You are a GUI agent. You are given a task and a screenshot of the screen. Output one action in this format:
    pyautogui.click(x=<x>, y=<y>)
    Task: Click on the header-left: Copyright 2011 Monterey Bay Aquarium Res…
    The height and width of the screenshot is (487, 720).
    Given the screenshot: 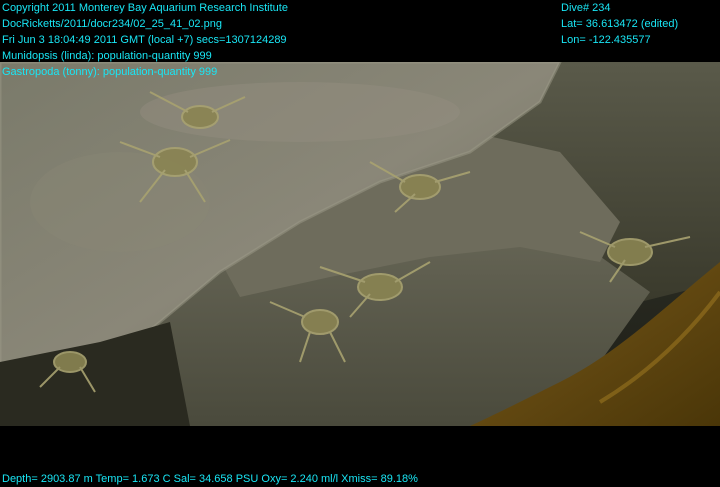 What is the action you would take?
    pyautogui.click(x=145, y=40)
    